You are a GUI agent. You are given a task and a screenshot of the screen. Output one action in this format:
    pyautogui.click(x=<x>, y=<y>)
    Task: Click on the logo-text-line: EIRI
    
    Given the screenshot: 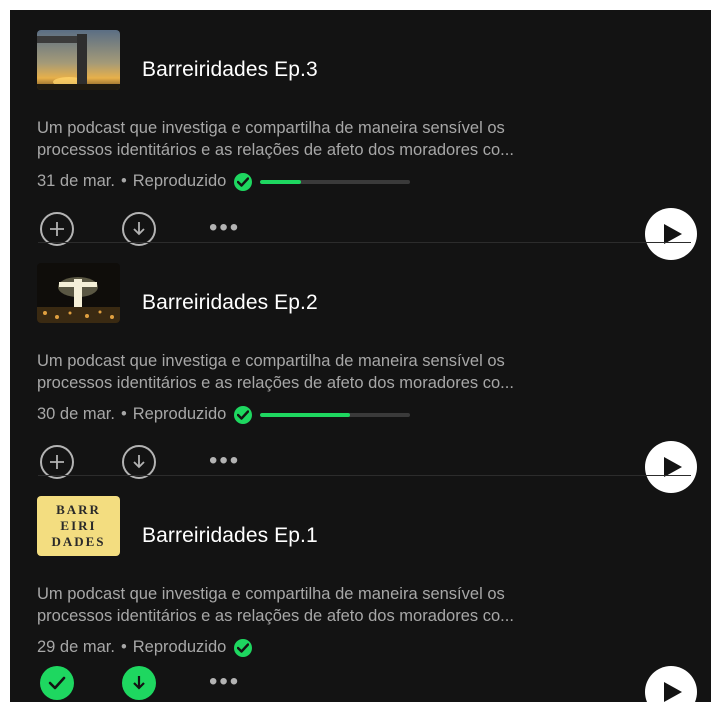 What is the action you would take?
    pyautogui.click(x=78, y=525)
    